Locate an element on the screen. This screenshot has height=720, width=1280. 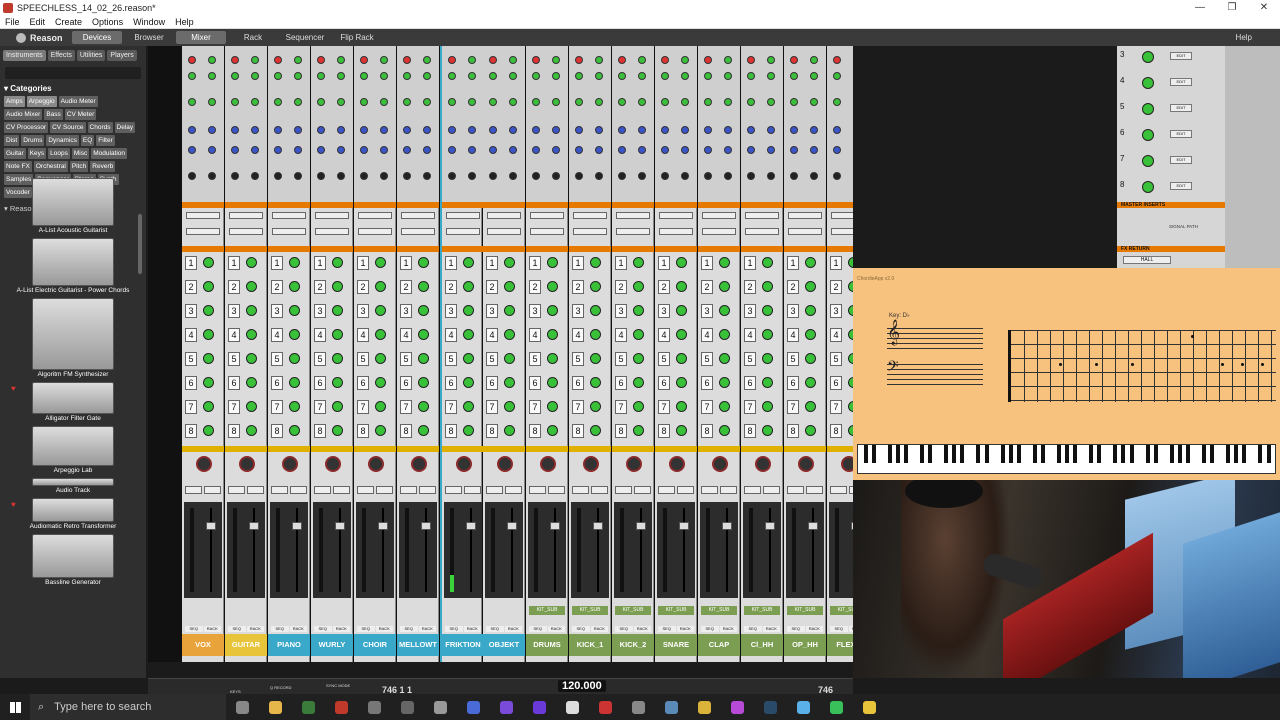
rack-button: RACK is located at coordinates (728, 629).